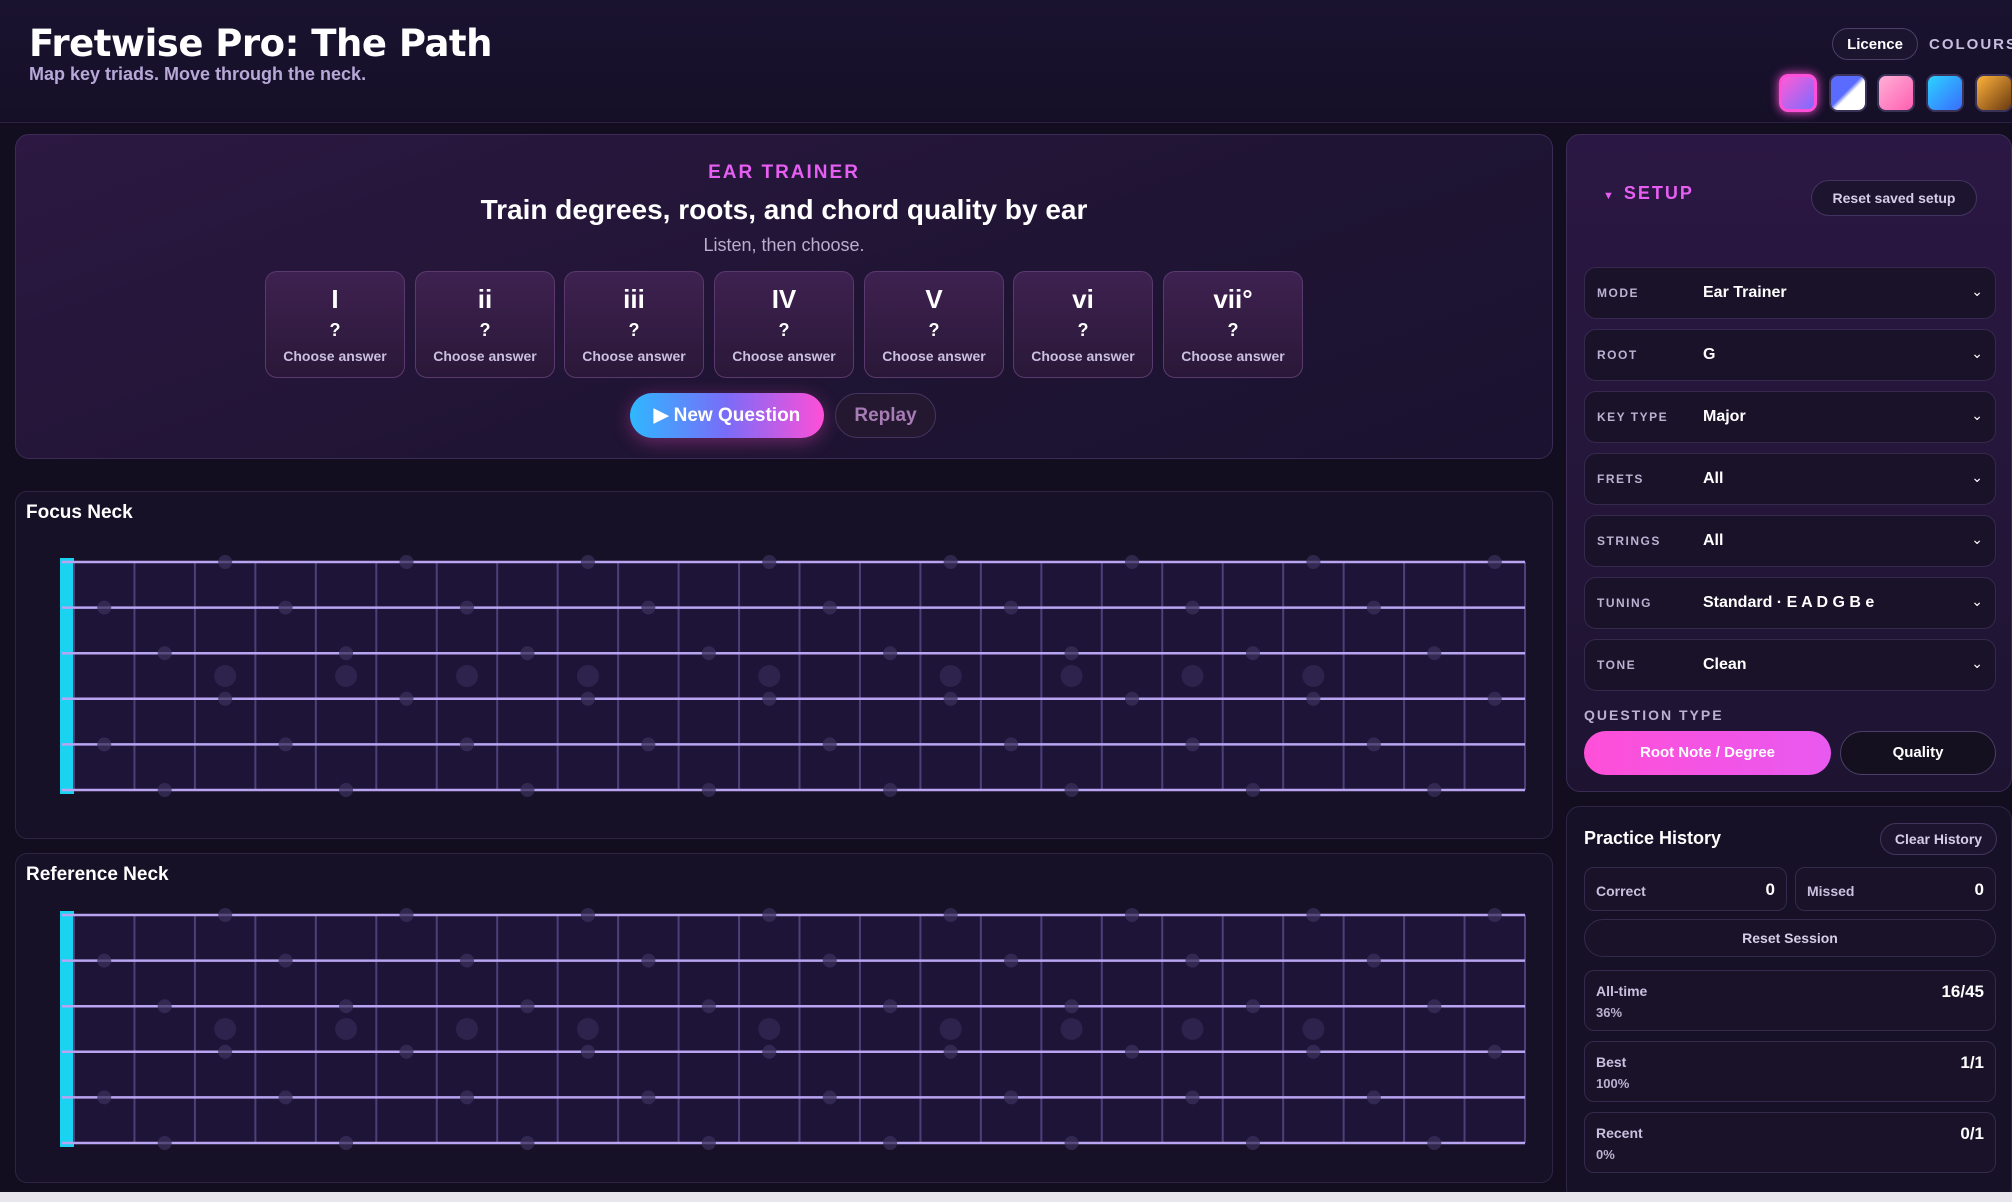 The height and width of the screenshot is (1202, 2012). I want to click on tone-select: TONE Clean ⌄, so click(1790, 665).